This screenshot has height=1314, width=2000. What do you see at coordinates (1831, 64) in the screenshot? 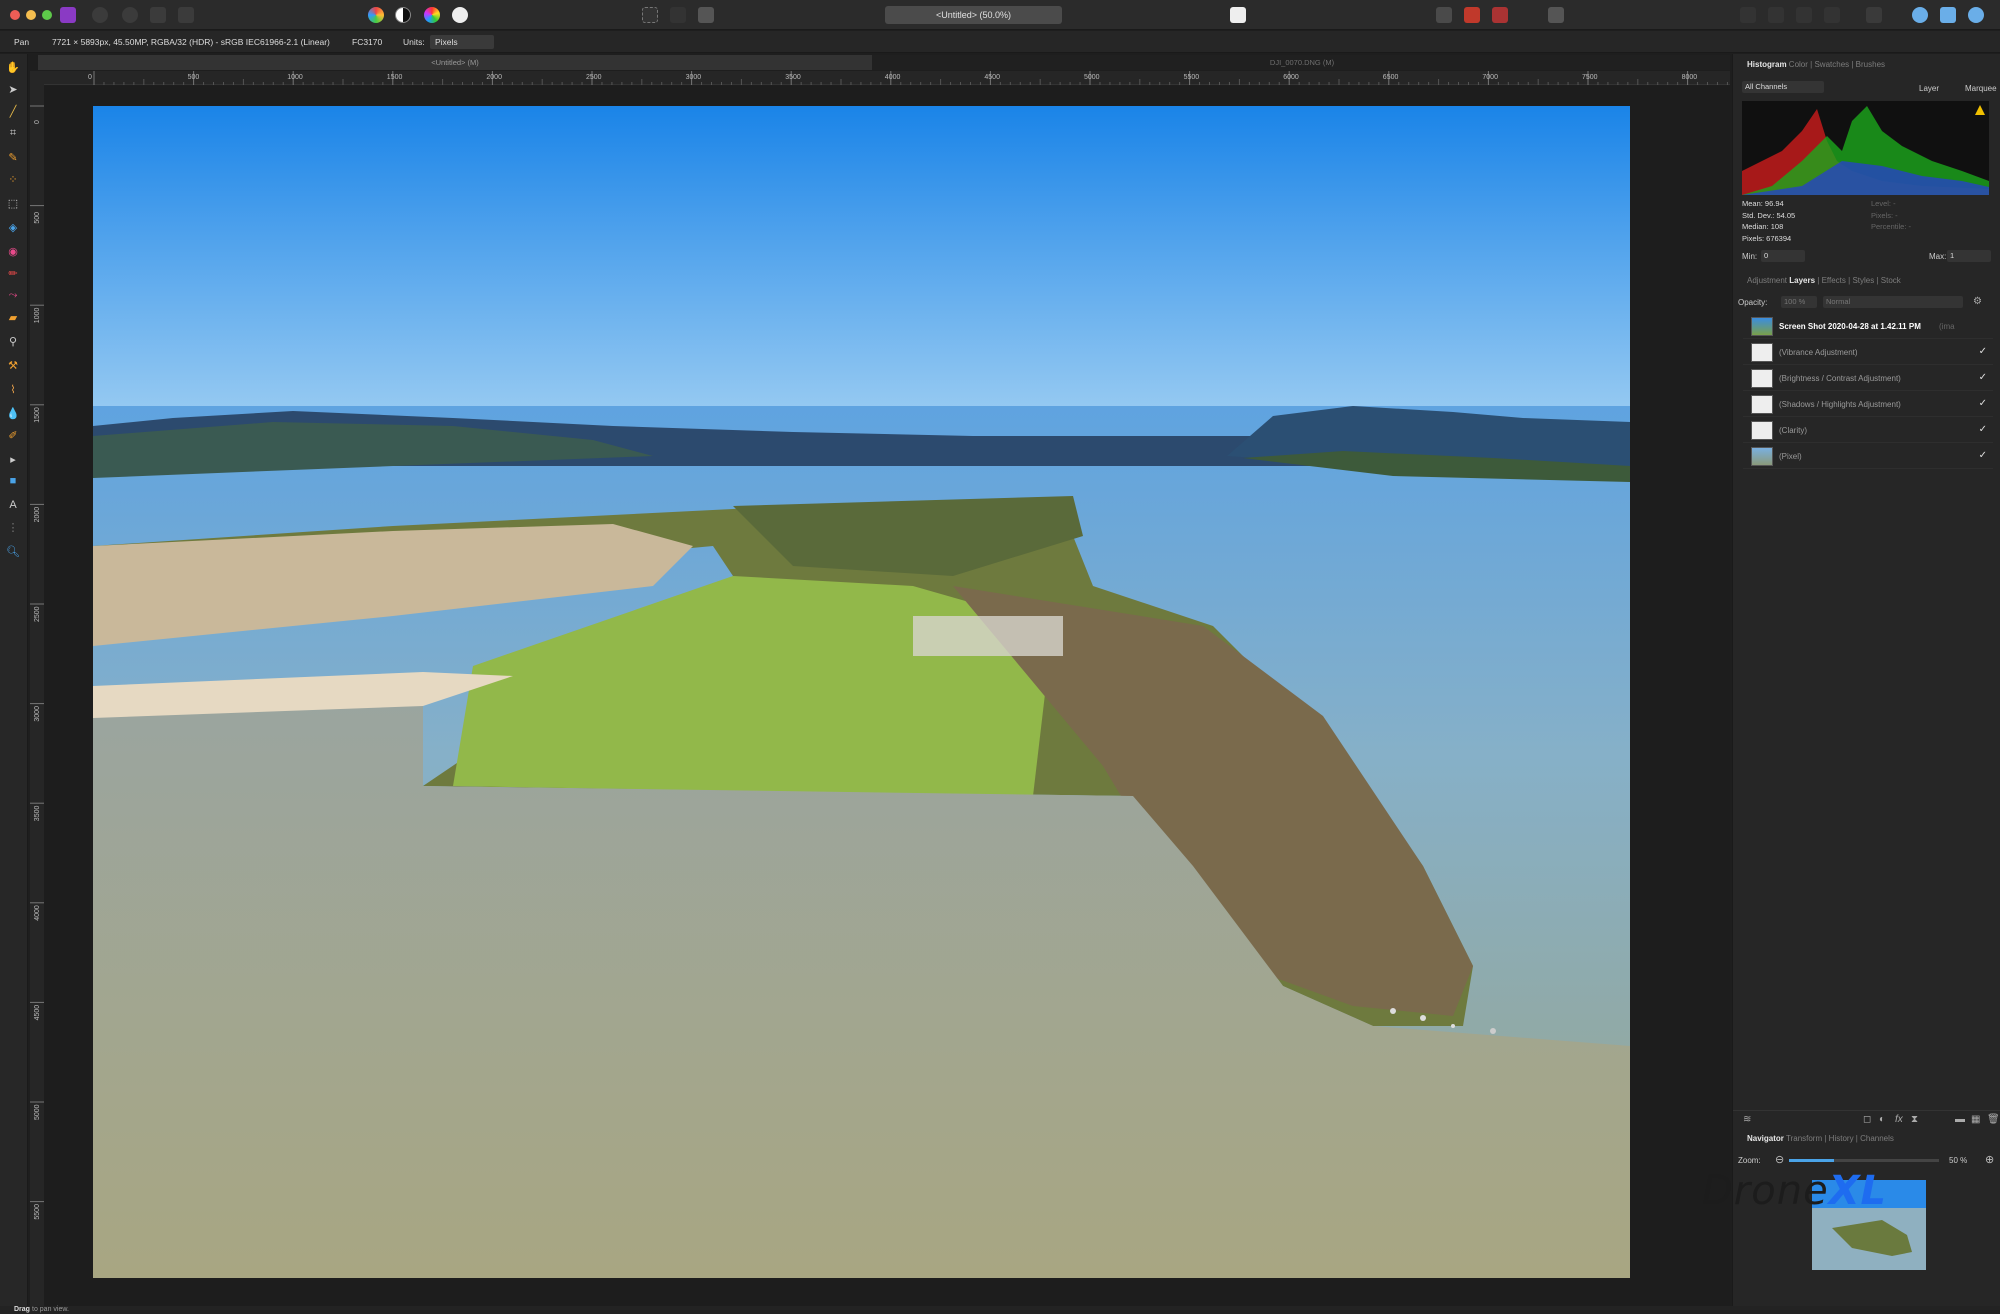
I see `tab-swatches: Swatches` at bounding box center [1831, 64].